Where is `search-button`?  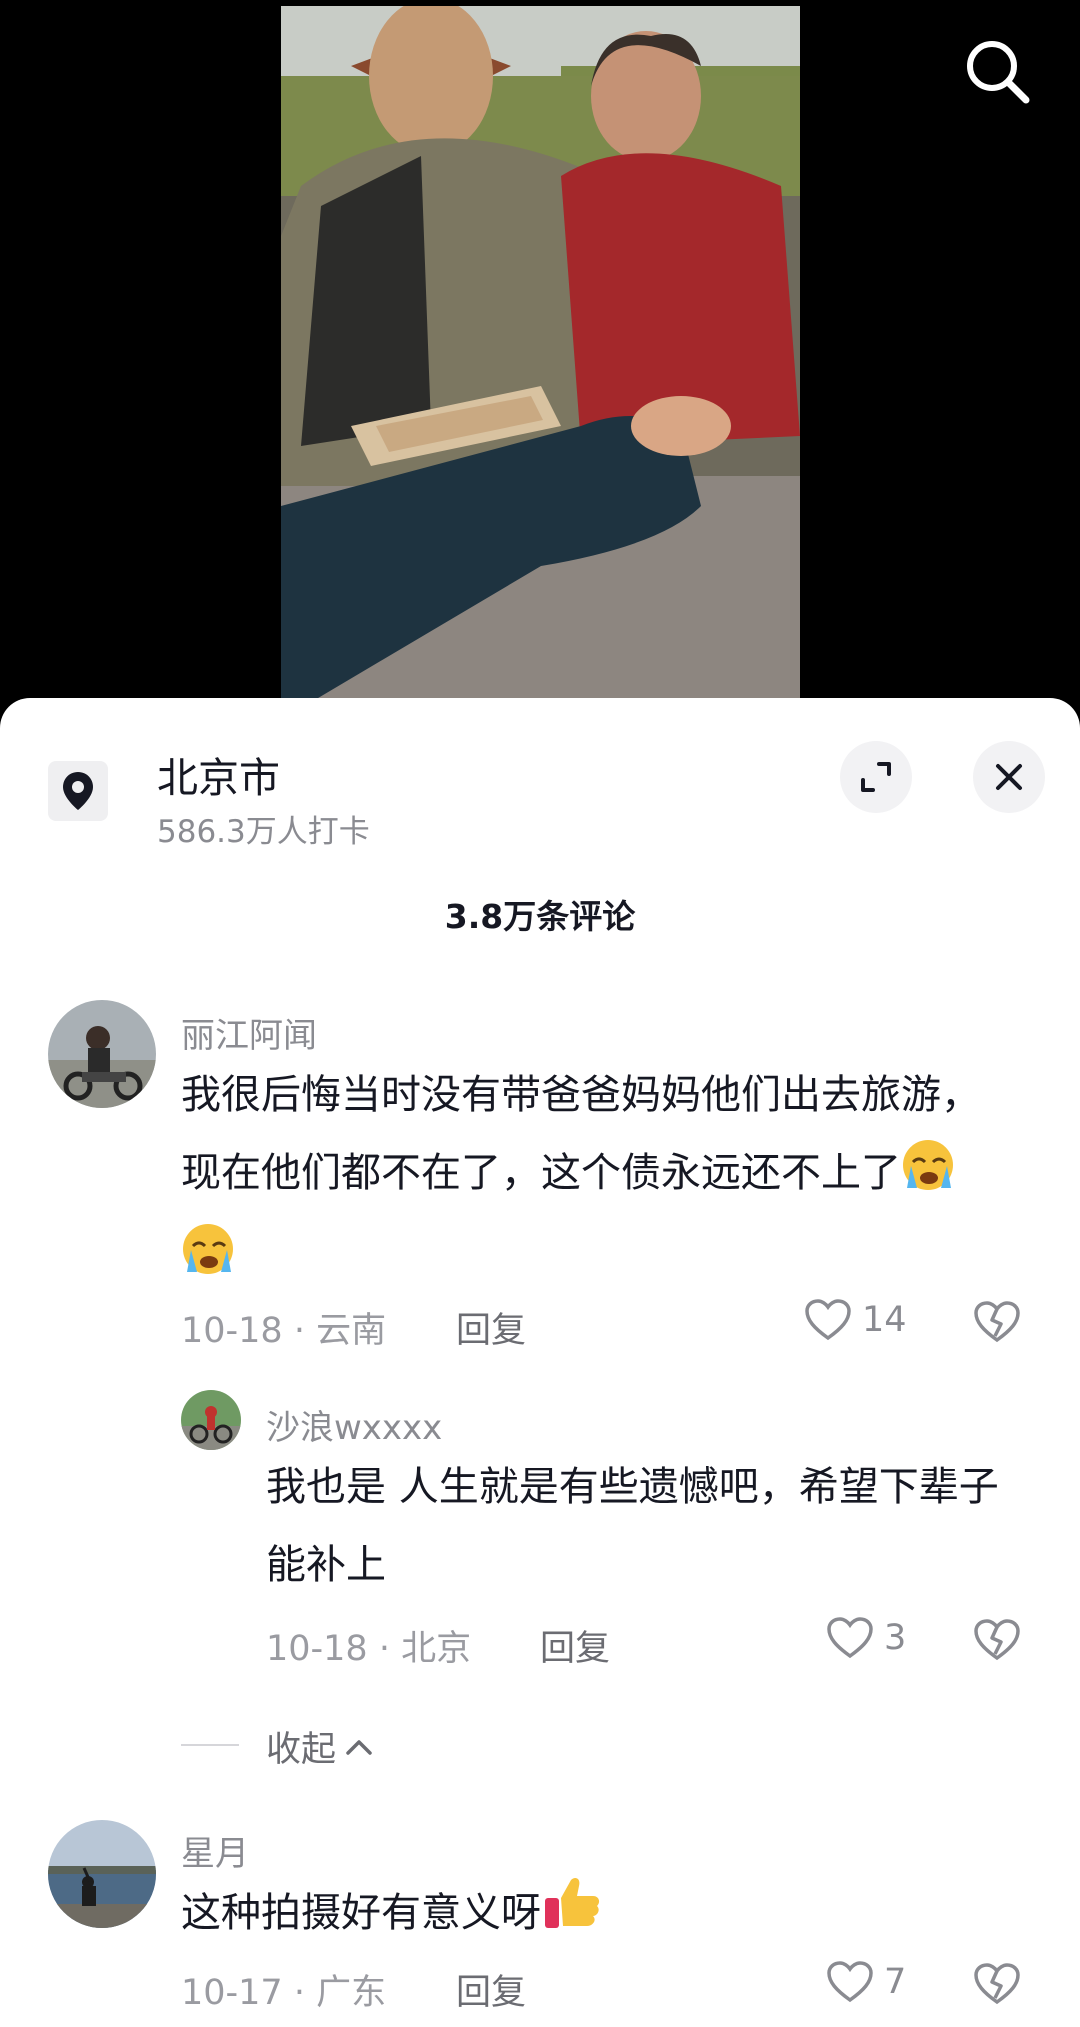 search-button is located at coordinates (997, 71).